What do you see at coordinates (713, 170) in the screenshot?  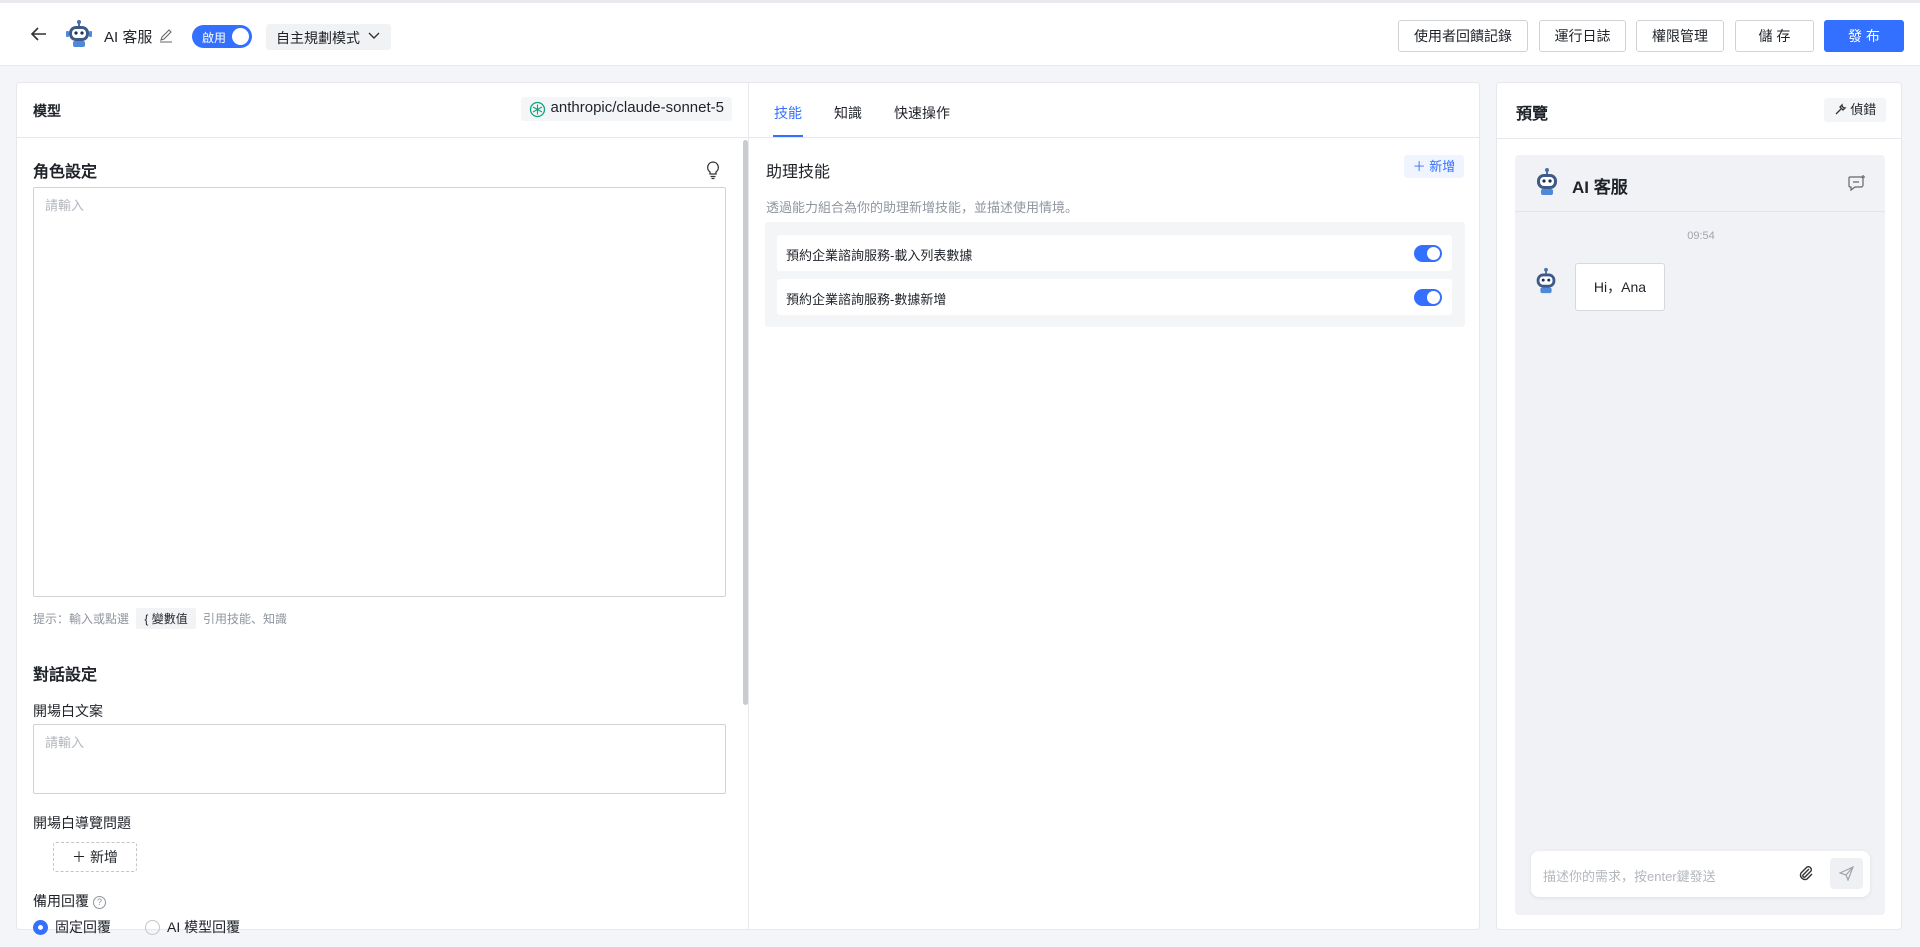 I see `lightbulb-icon` at bounding box center [713, 170].